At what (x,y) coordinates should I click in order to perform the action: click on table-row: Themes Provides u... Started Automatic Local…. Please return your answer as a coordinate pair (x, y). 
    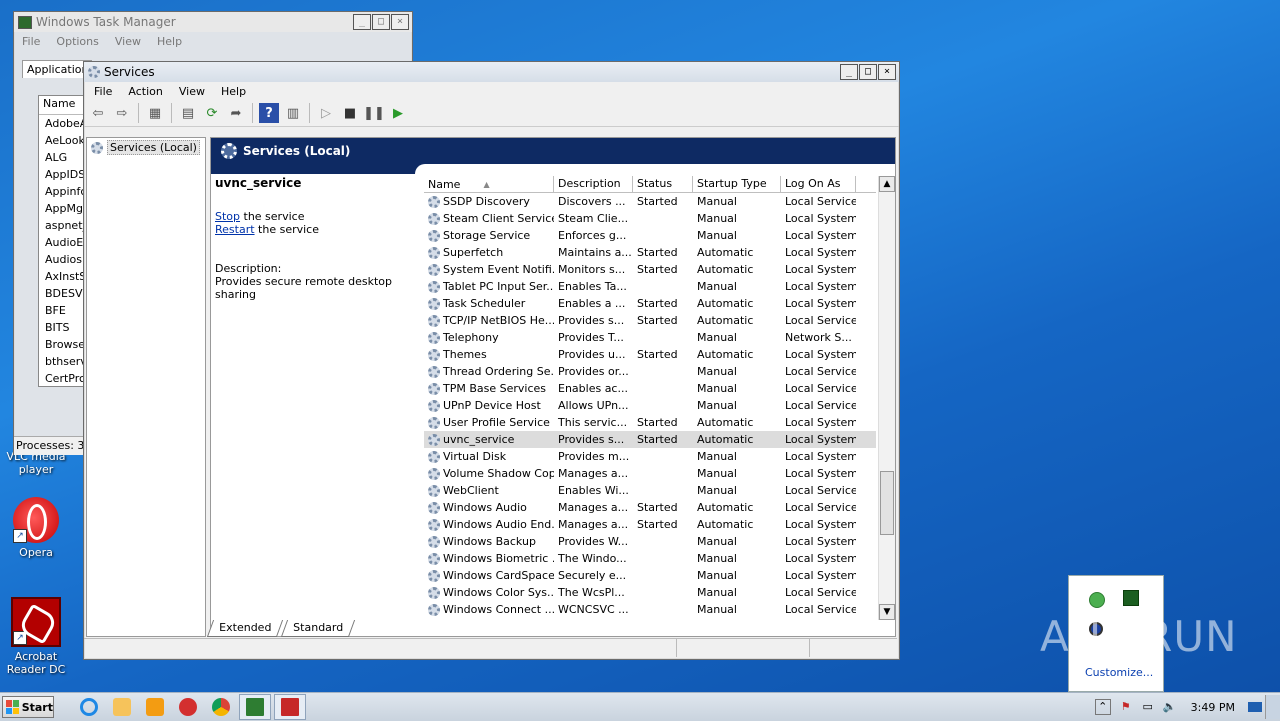
    Looking at the image, I should click on (650, 354).